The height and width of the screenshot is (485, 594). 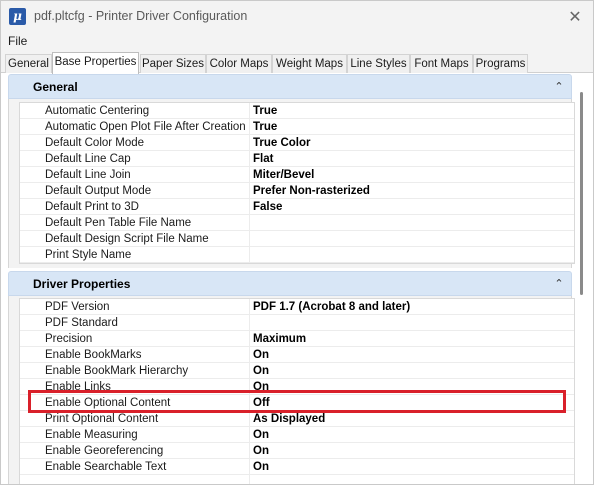 I want to click on close-icon: ✕, so click(x=575, y=16).